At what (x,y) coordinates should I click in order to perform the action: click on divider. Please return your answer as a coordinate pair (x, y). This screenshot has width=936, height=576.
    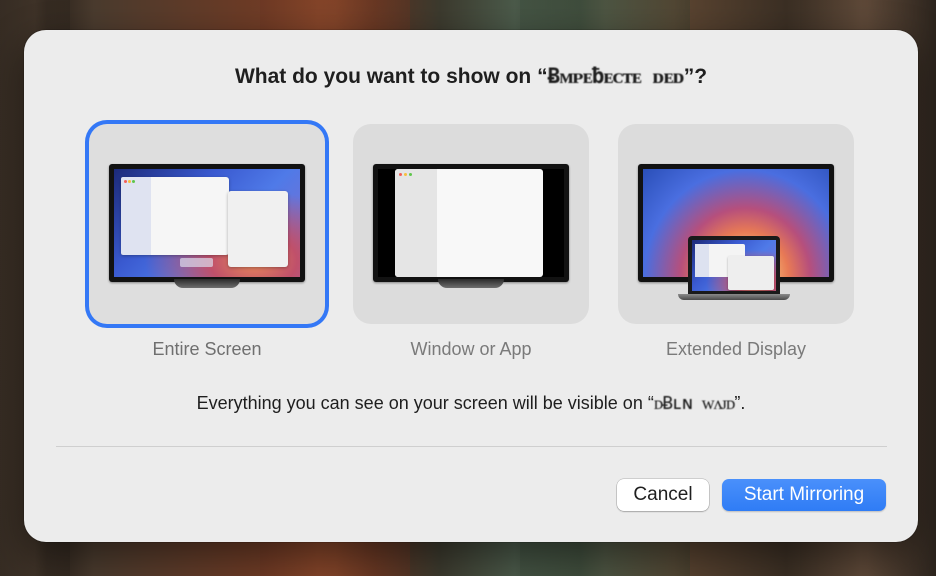
    Looking at the image, I should click on (471, 446).